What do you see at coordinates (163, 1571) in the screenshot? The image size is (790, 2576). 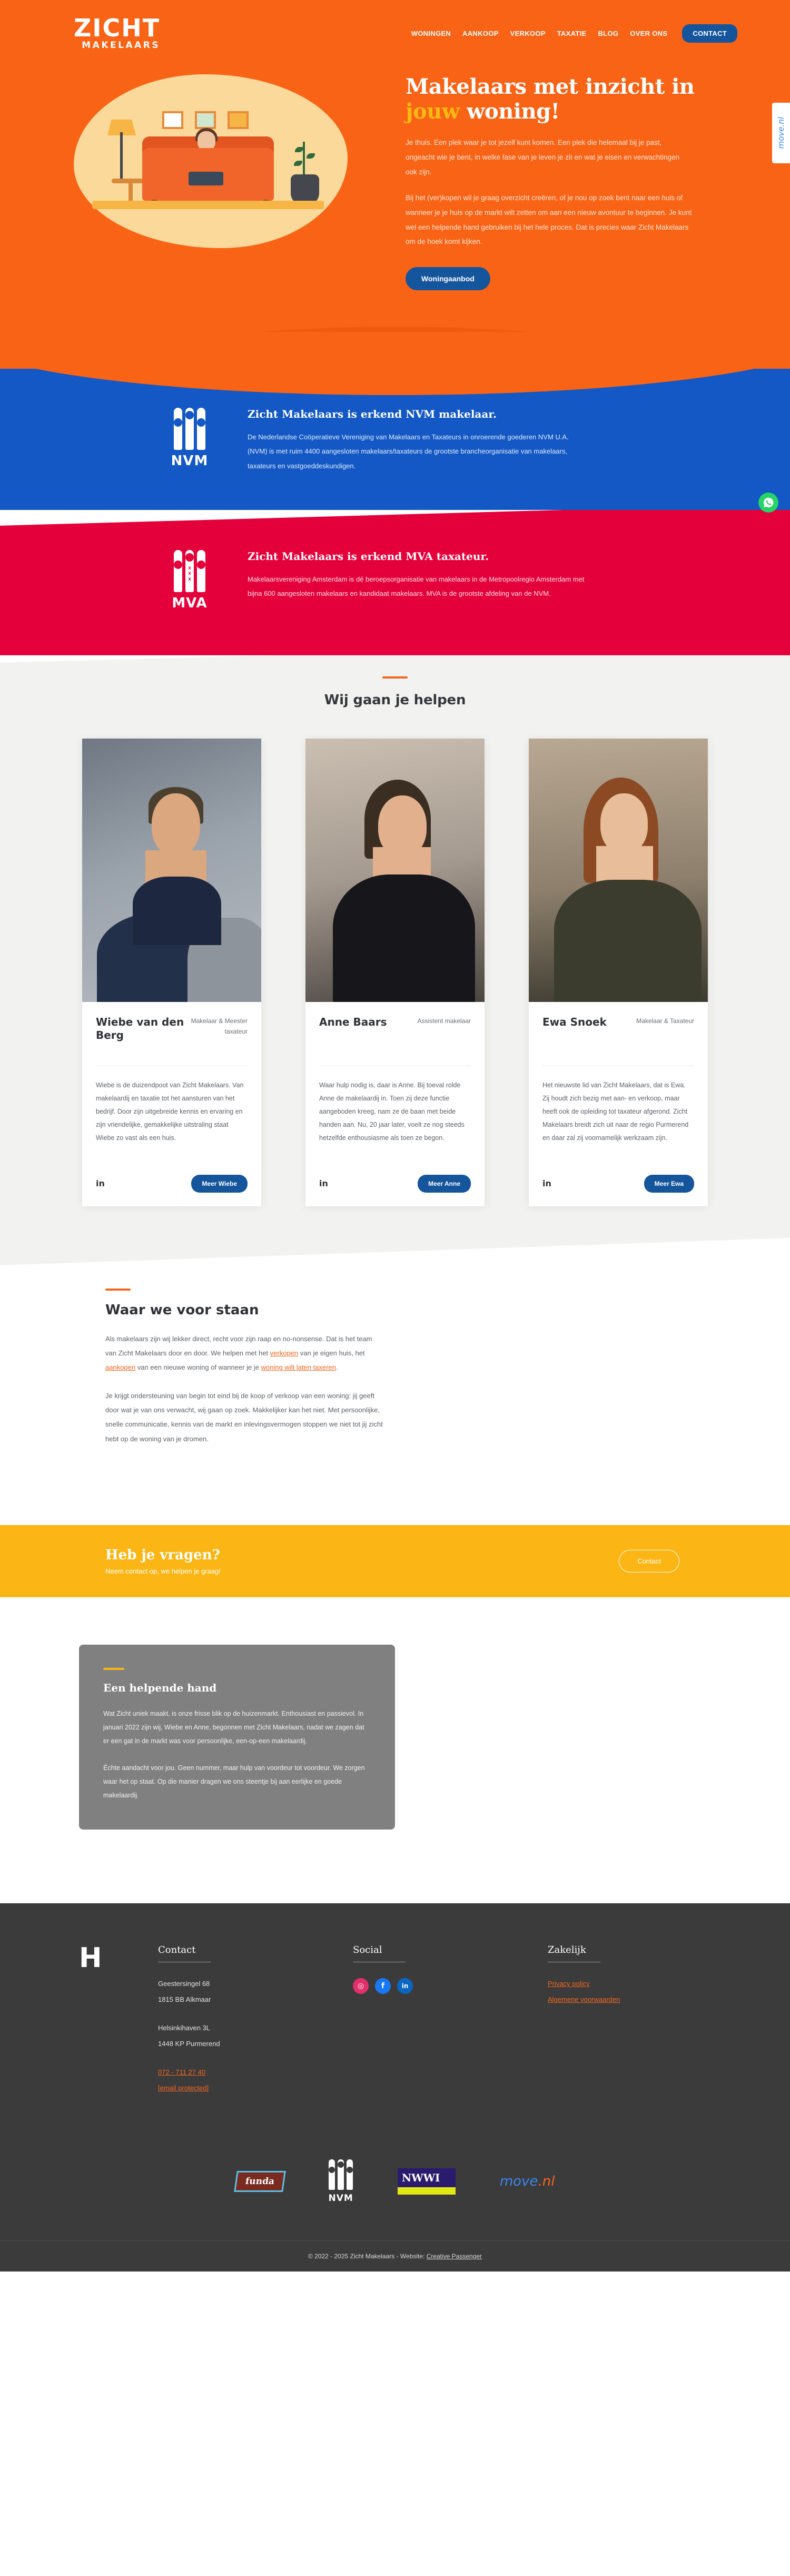 I see `cta-subtitle: Neem contact op, we helpen je graag!` at bounding box center [163, 1571].